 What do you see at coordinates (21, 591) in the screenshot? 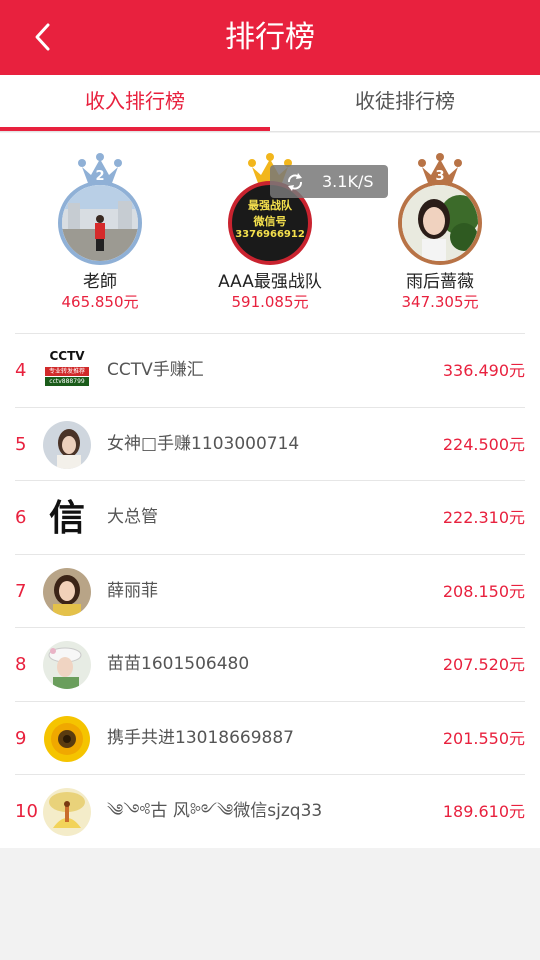
I see `rank-number: 7` at bounding box center [21, 591].